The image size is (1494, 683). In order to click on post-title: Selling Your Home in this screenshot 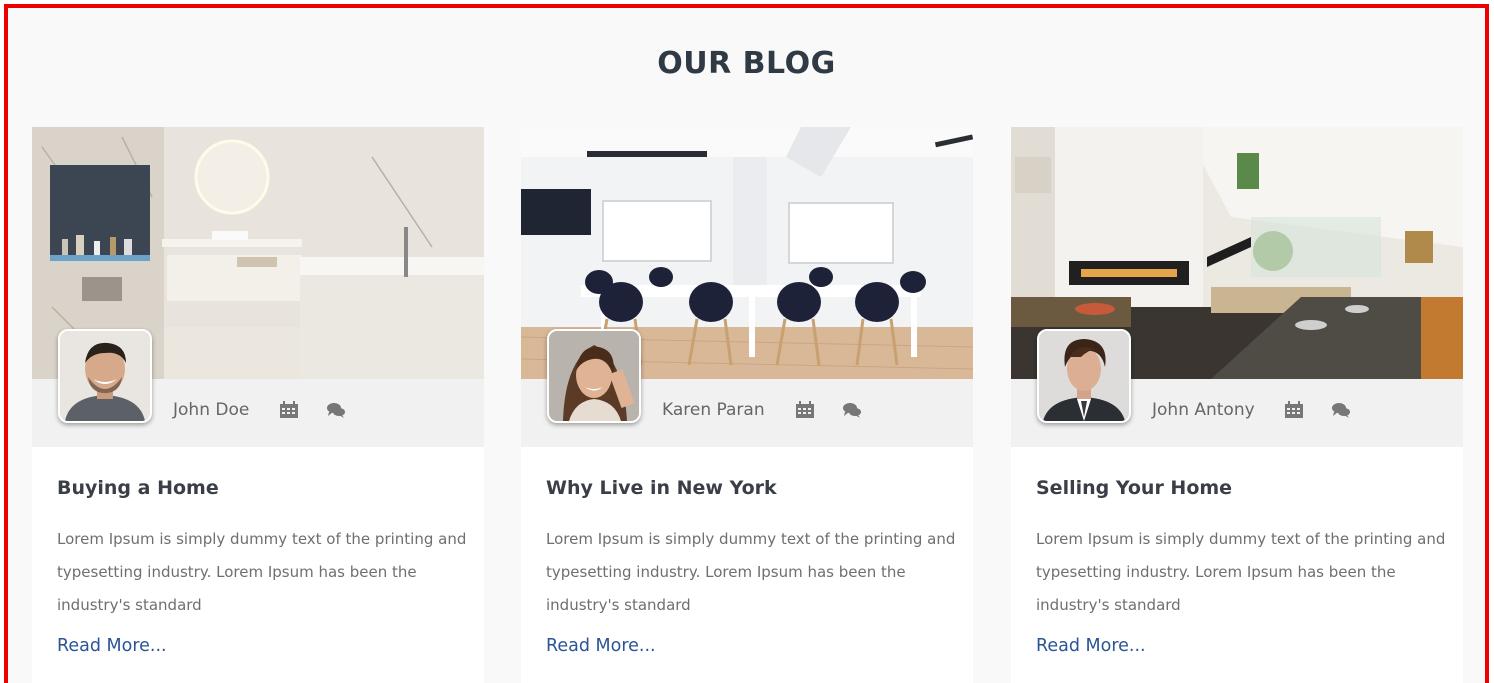, I will do `click(1134, 488)`.